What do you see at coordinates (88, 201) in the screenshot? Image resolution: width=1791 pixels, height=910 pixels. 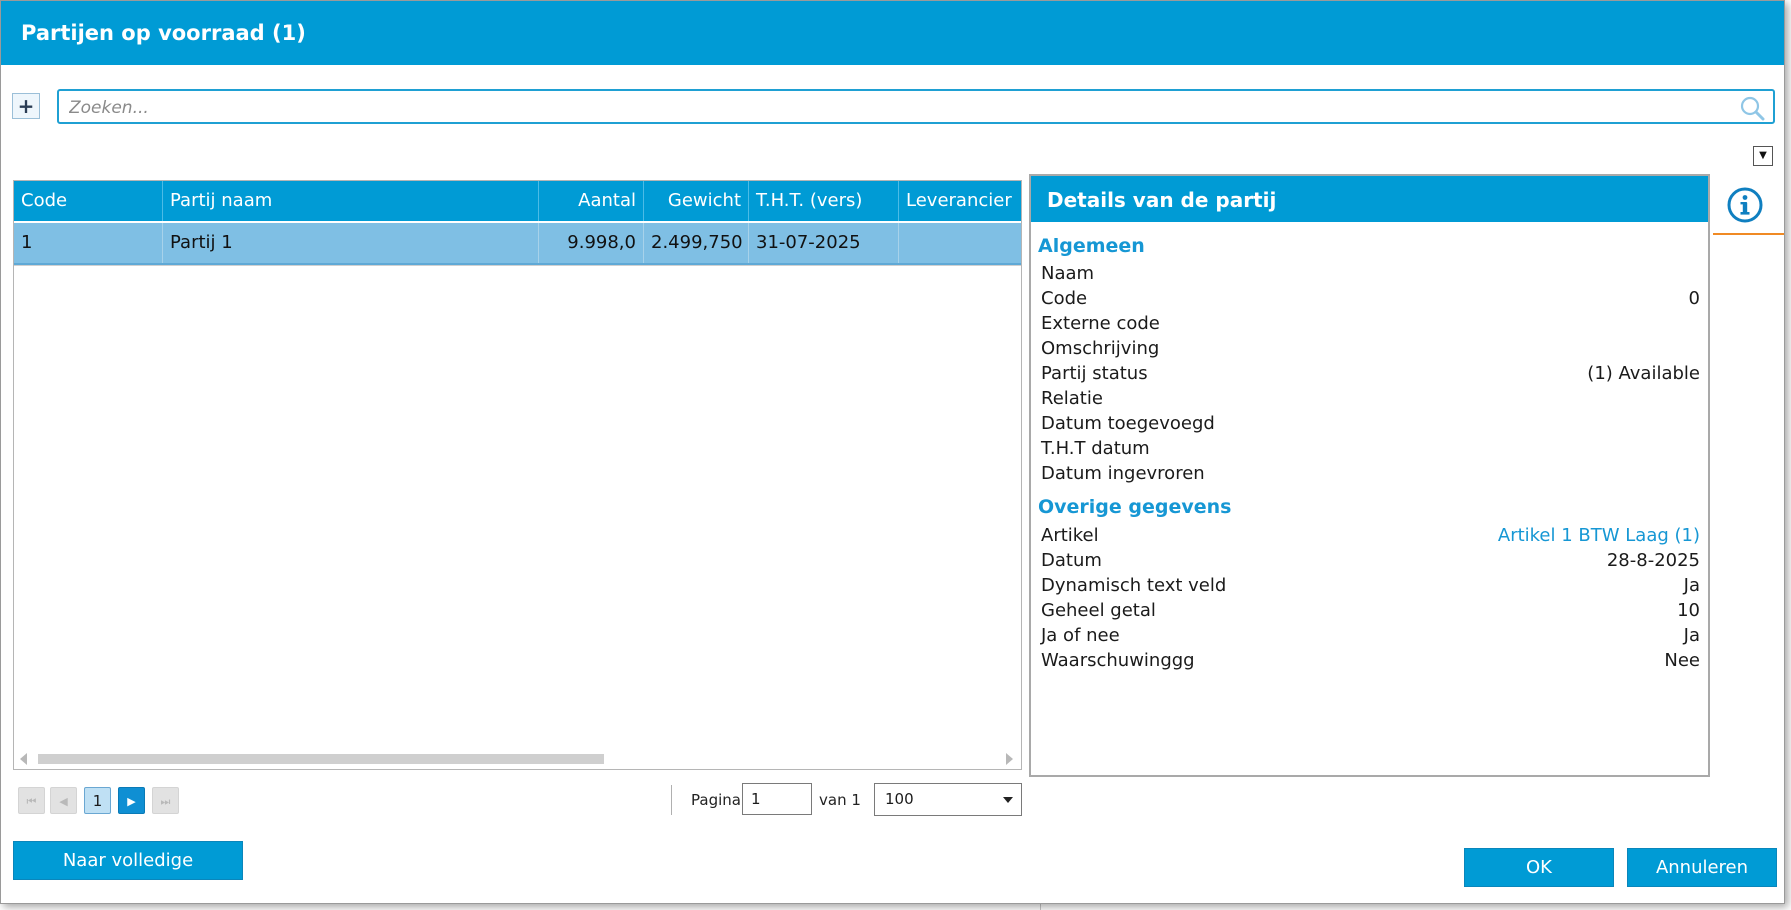 I see `column-header-code: Code` at bounding box center [88, 201].